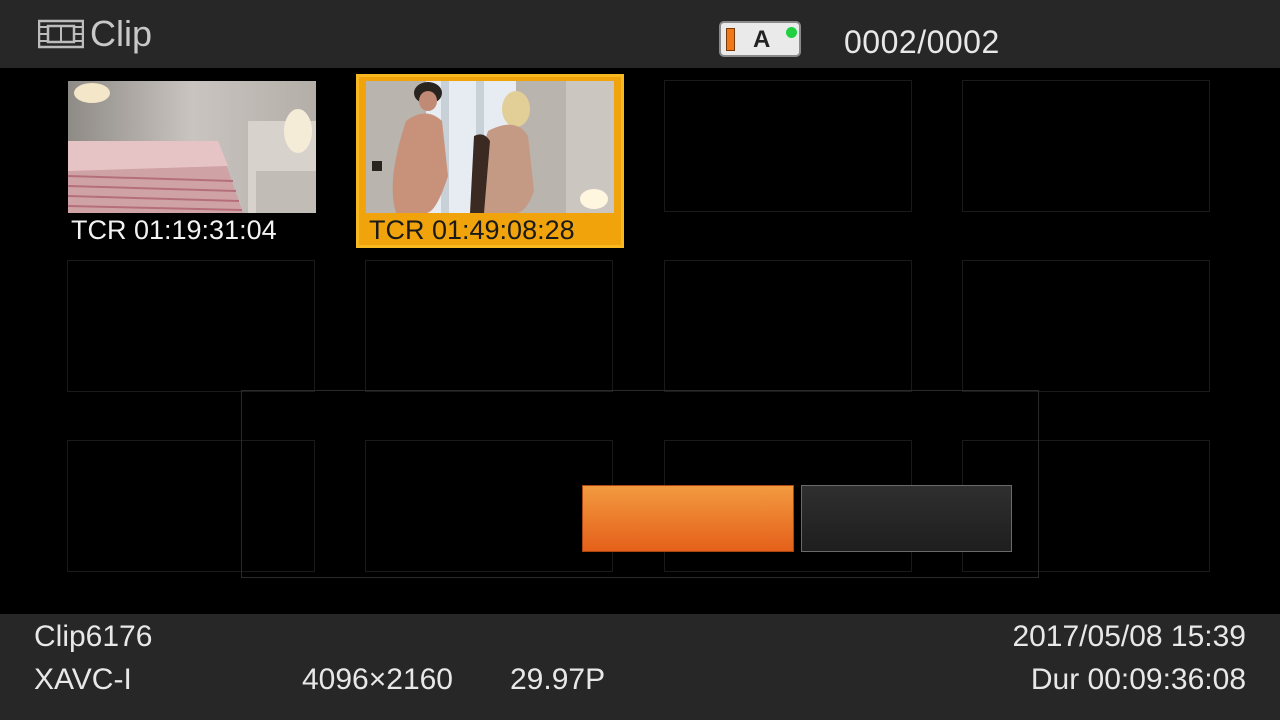  I want to click on clip-duration: Dur 00:09:36:08, so click(1138, 679).